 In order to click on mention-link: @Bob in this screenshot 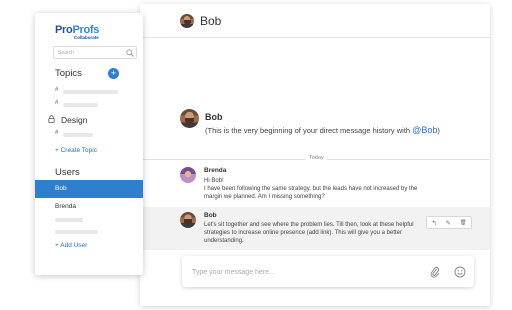, I will do `click(424, 130)`.